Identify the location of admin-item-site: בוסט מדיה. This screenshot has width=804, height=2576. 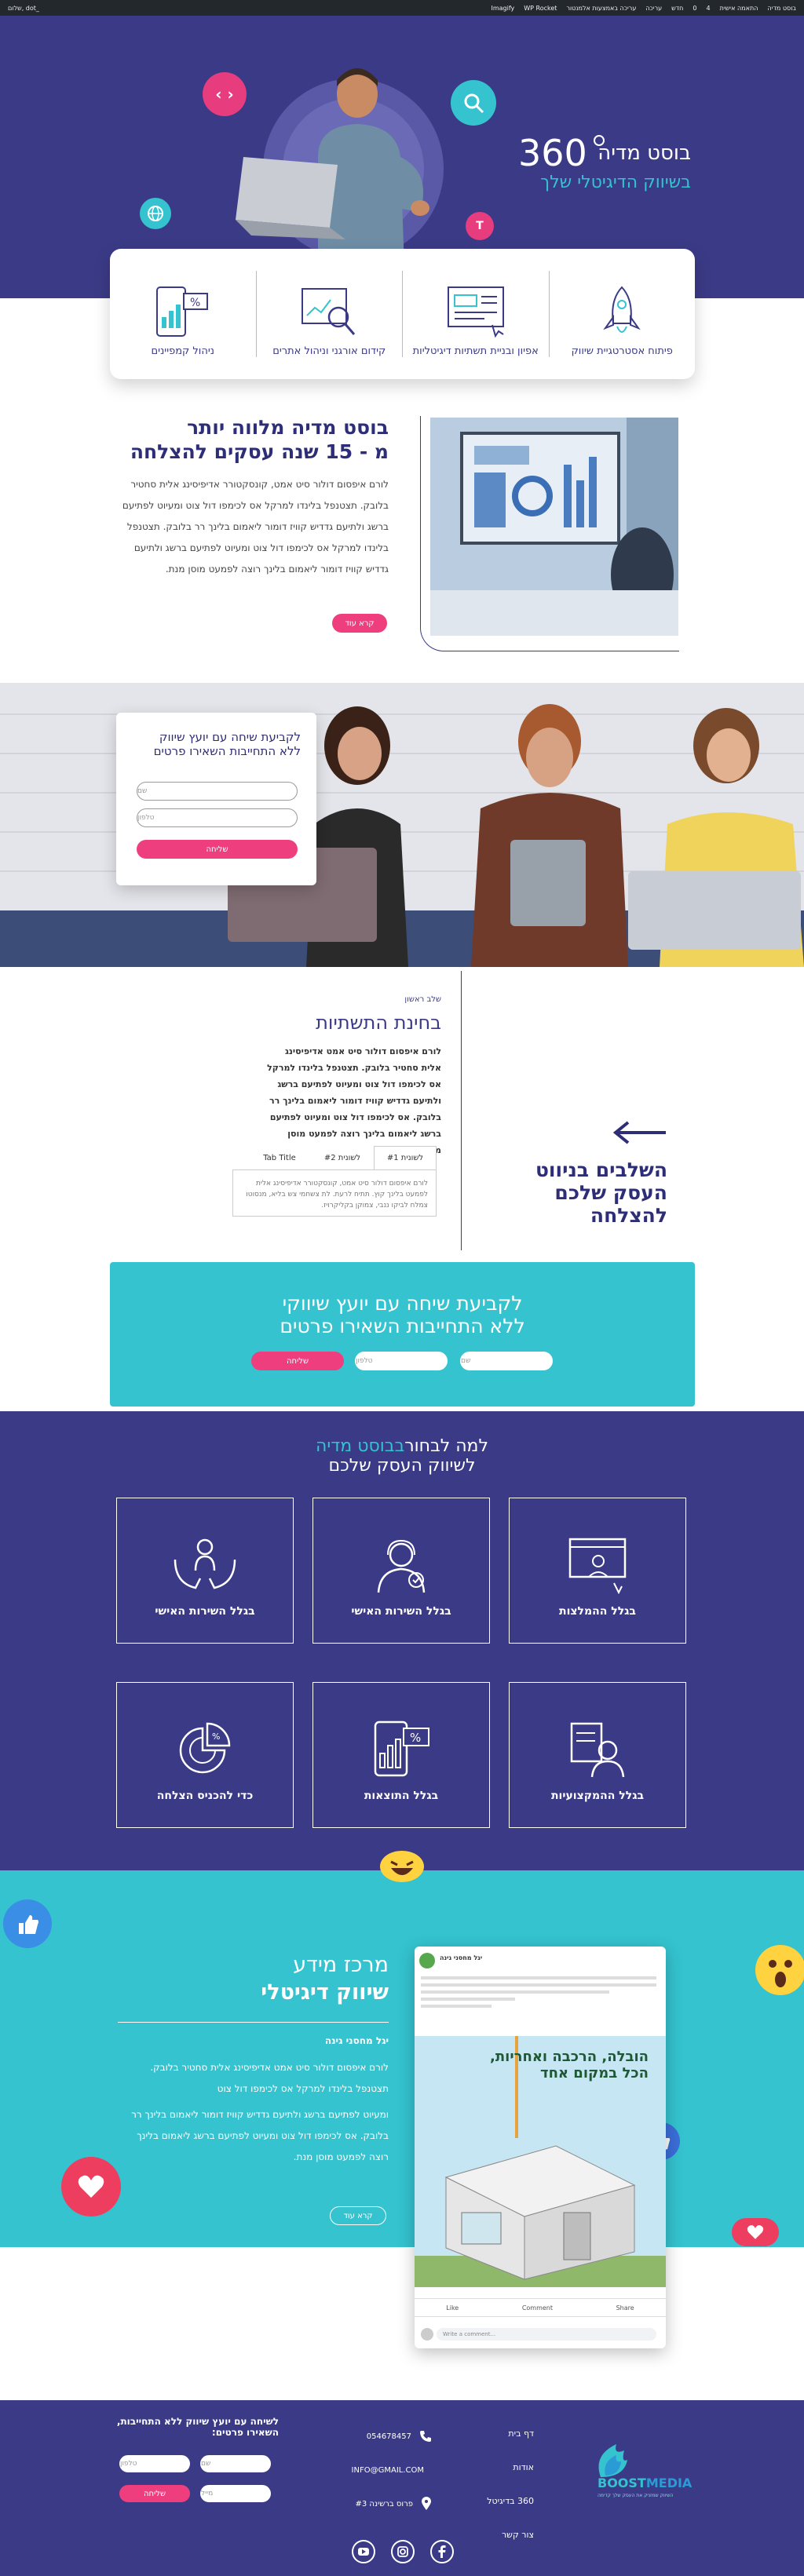
(781, 8).